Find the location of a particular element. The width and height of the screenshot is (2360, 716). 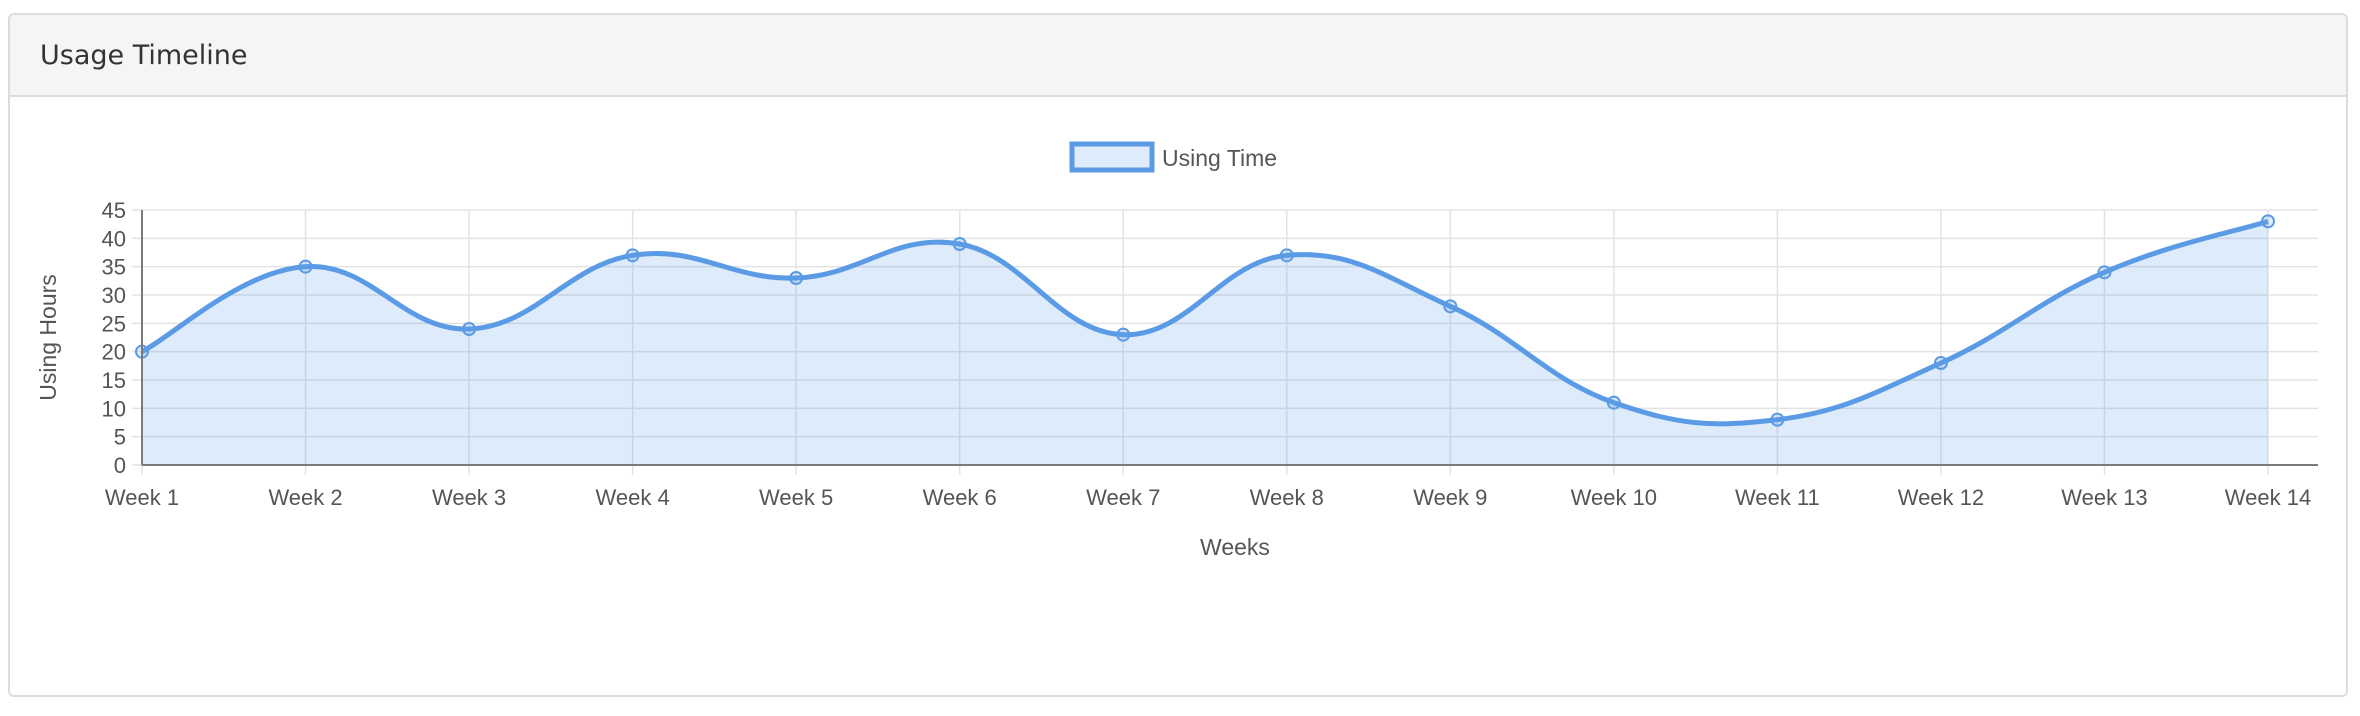

x-tick-label: Week 11 is located at coordinates (1777, 497).